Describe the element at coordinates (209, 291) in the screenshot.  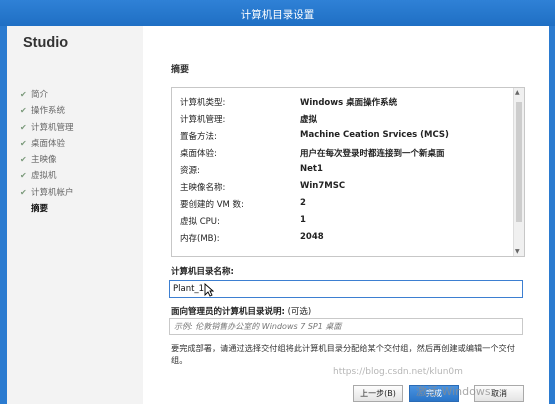
I see `mouse-cursor-icon` at that location.